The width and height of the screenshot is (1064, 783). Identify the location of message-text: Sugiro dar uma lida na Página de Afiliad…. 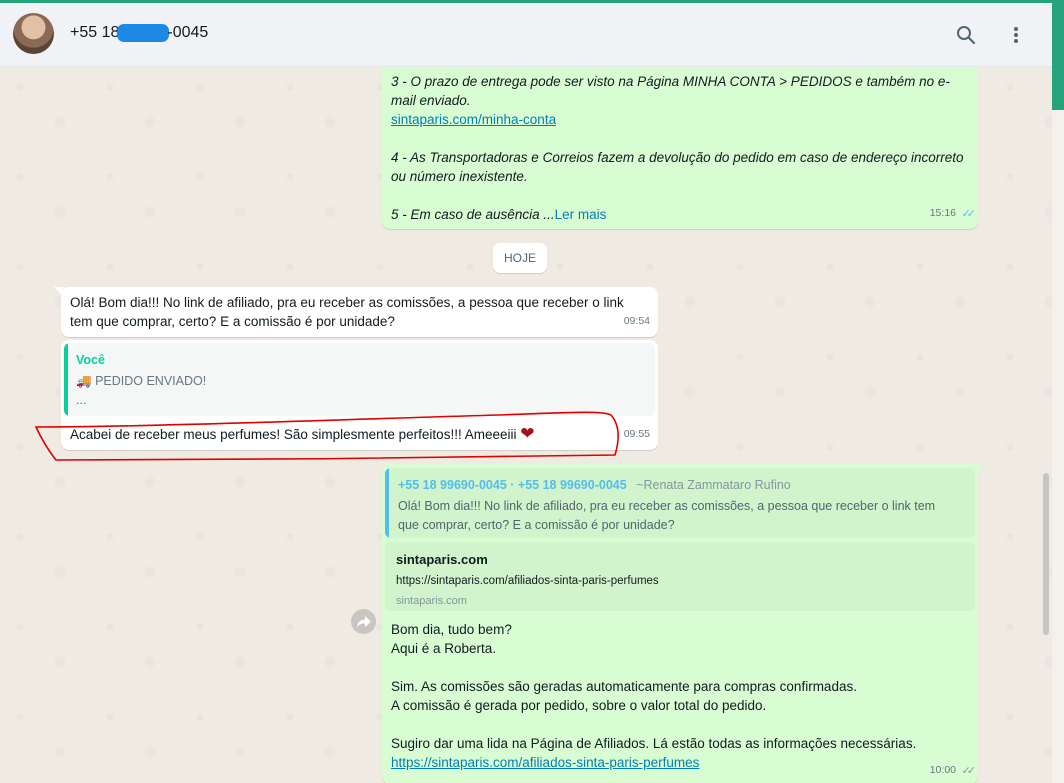
(654, 743).